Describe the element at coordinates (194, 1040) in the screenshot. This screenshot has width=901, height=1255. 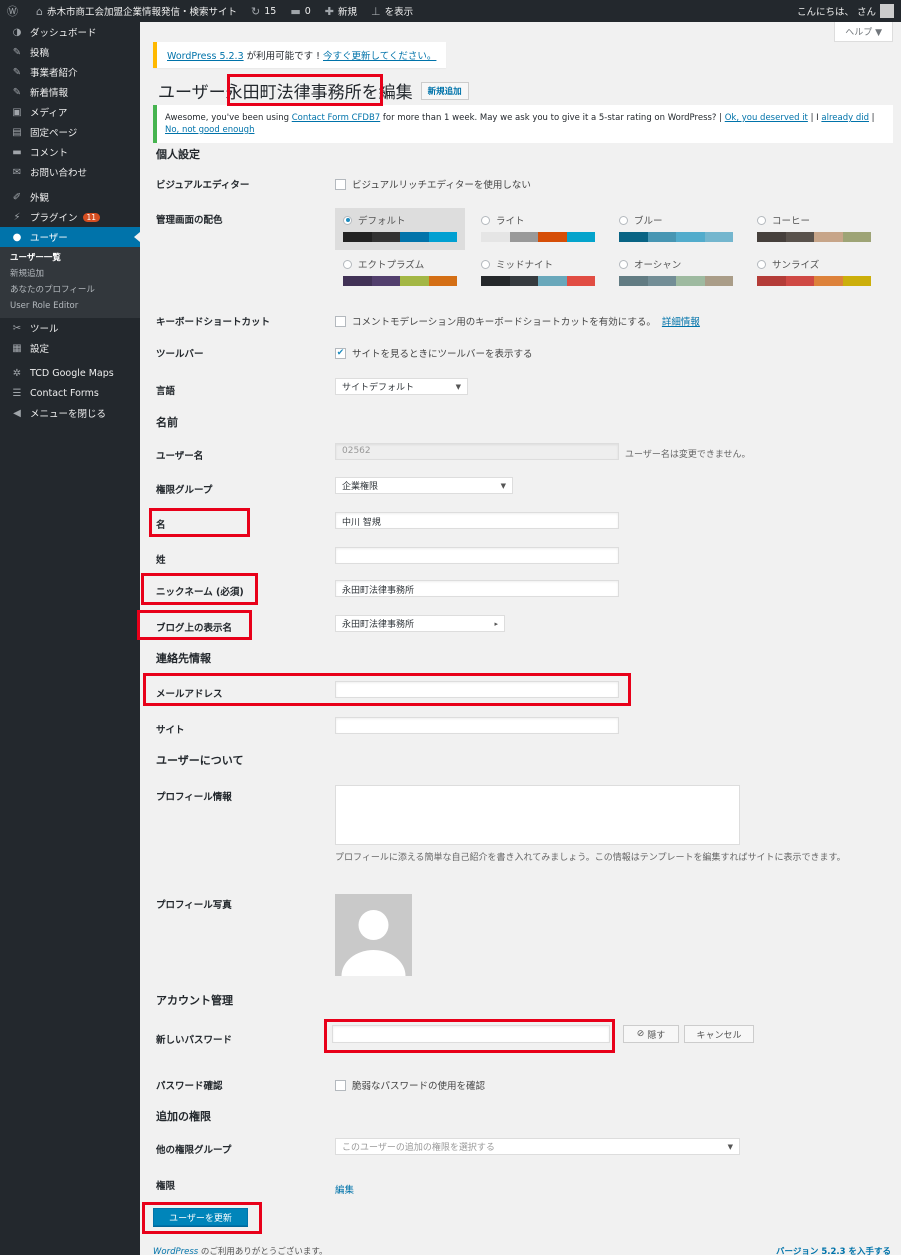
I see `new-password-label: 新しいパスワード` at that location.